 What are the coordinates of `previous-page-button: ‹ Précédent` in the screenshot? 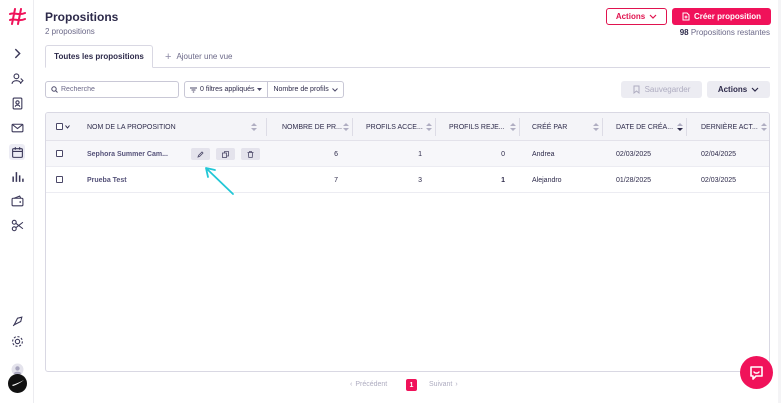 It's located at (368, 384).